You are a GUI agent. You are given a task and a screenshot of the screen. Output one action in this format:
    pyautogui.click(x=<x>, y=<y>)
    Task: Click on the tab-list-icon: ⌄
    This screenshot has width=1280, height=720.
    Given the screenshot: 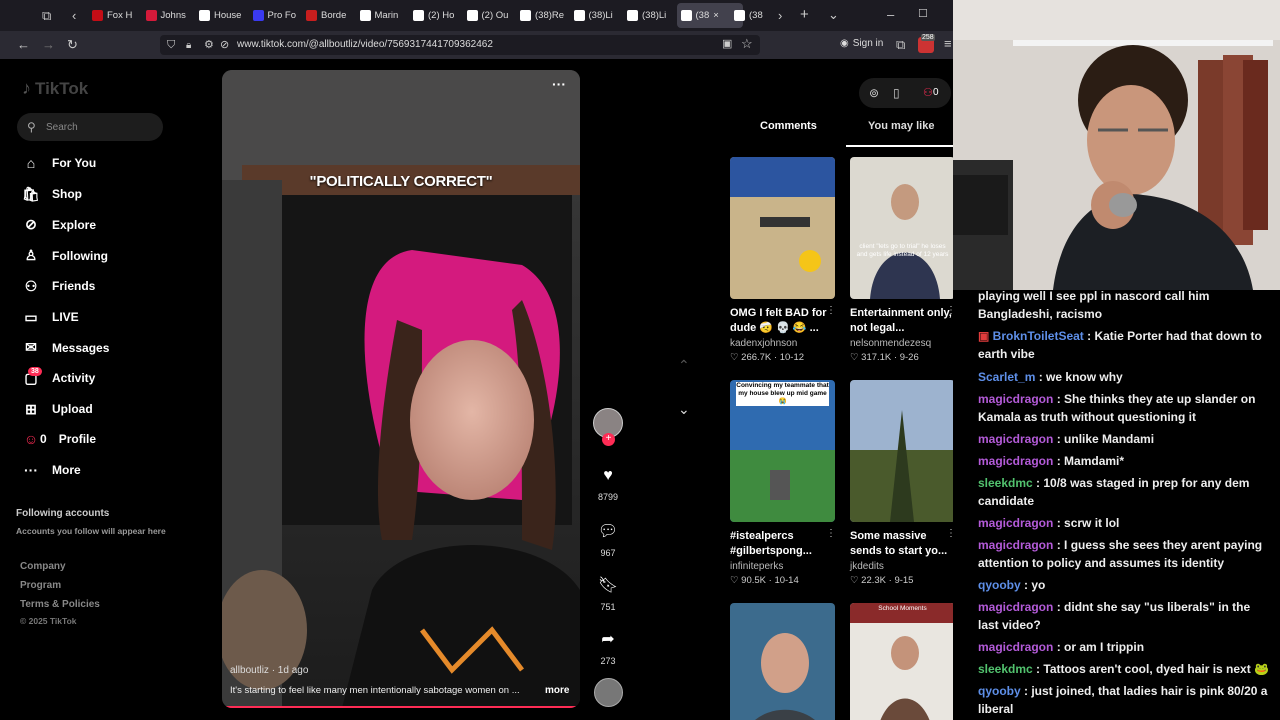 What is the action you would take?
    pyautogui.click(x=833, y=14)
    